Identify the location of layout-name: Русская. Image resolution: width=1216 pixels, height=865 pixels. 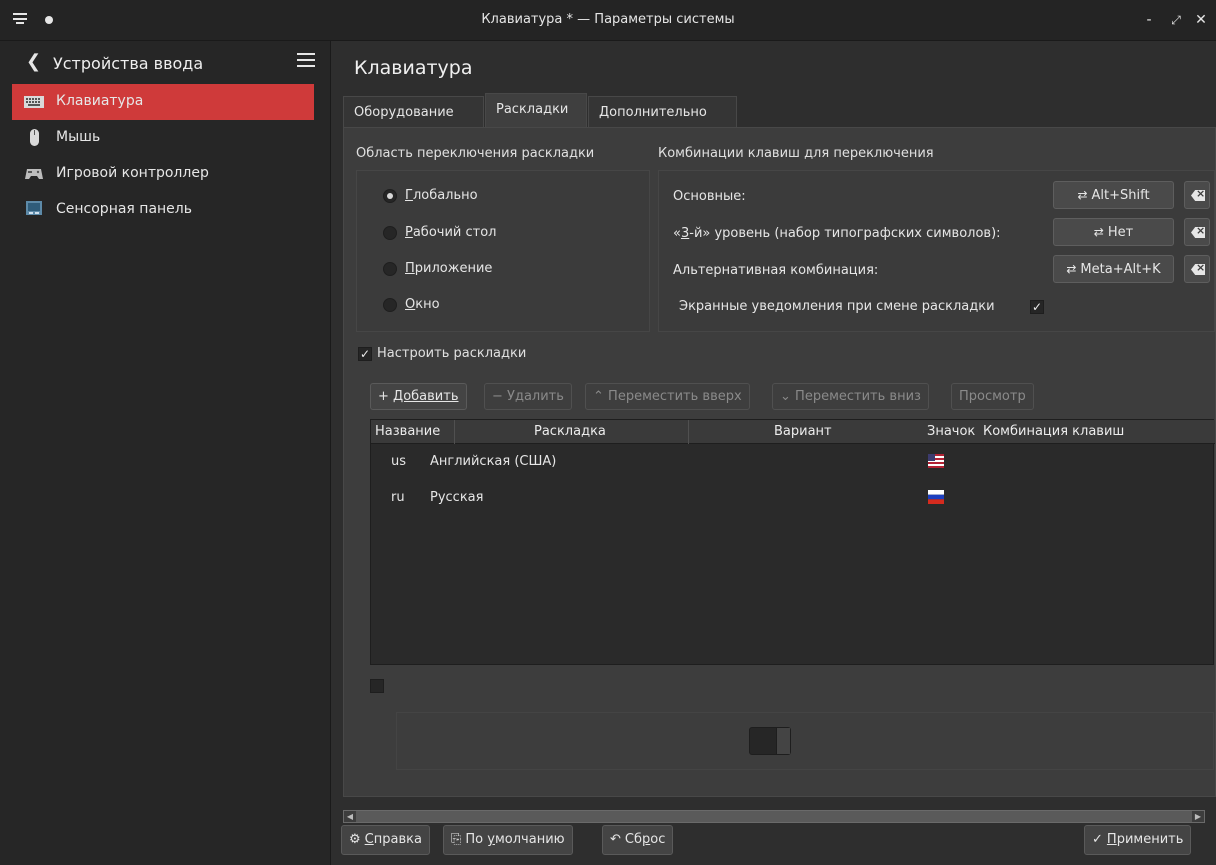
(457, 497).